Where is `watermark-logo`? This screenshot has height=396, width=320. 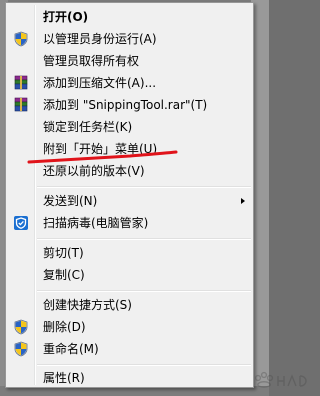 watermark-logo is located at coordinates (280, 379).